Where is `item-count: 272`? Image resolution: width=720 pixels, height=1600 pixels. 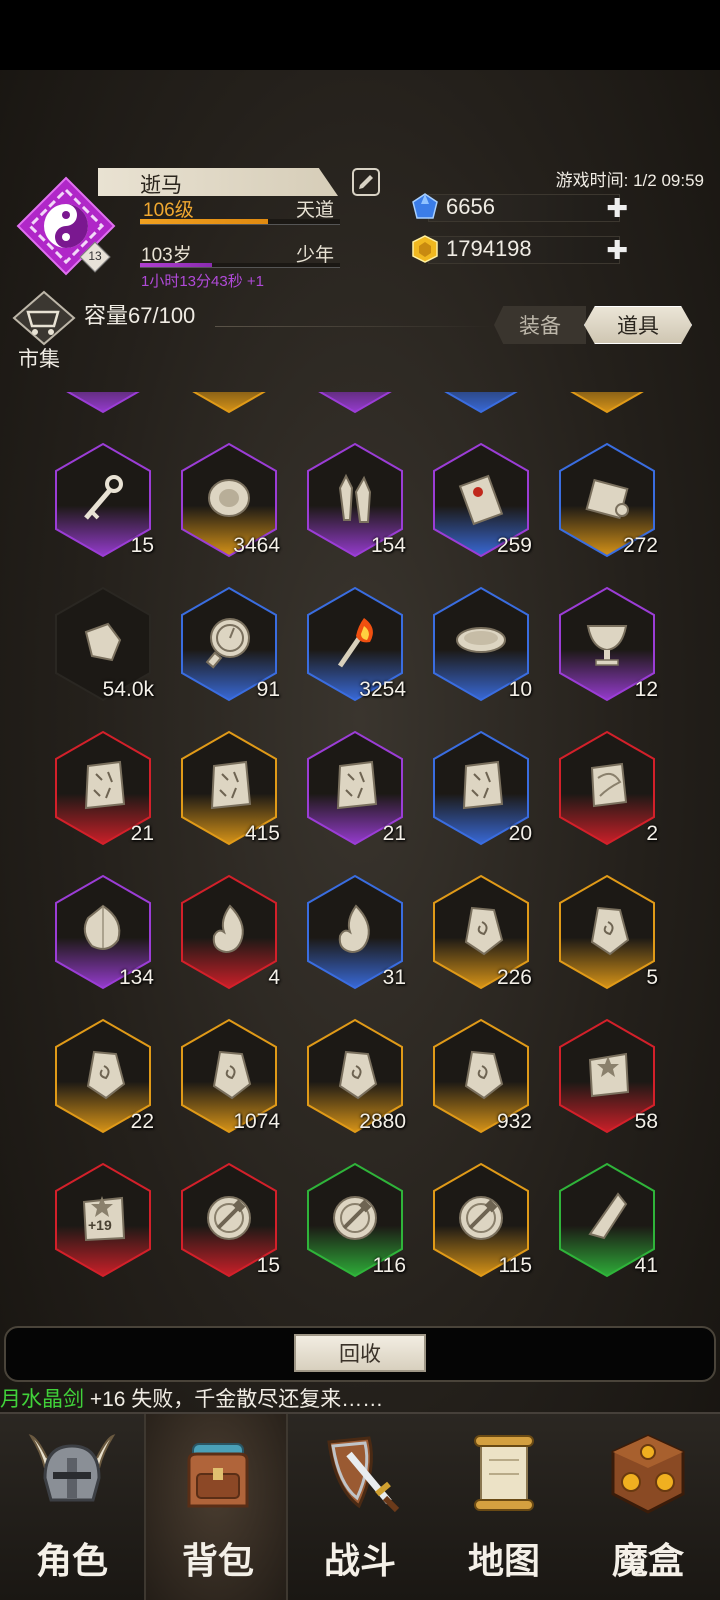
item-count: 272 is located at coordinates (640, 545).